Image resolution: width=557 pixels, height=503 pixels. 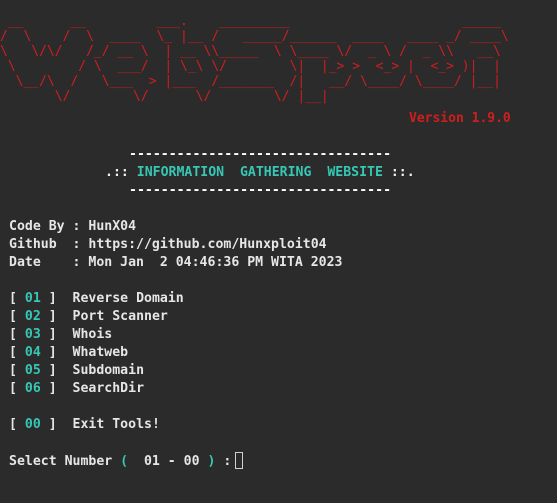 What do you see at coordinates (120, 316) in the screenshot?
I see `menu-item-label: Port Scanner` at bounding box center [120, 316].